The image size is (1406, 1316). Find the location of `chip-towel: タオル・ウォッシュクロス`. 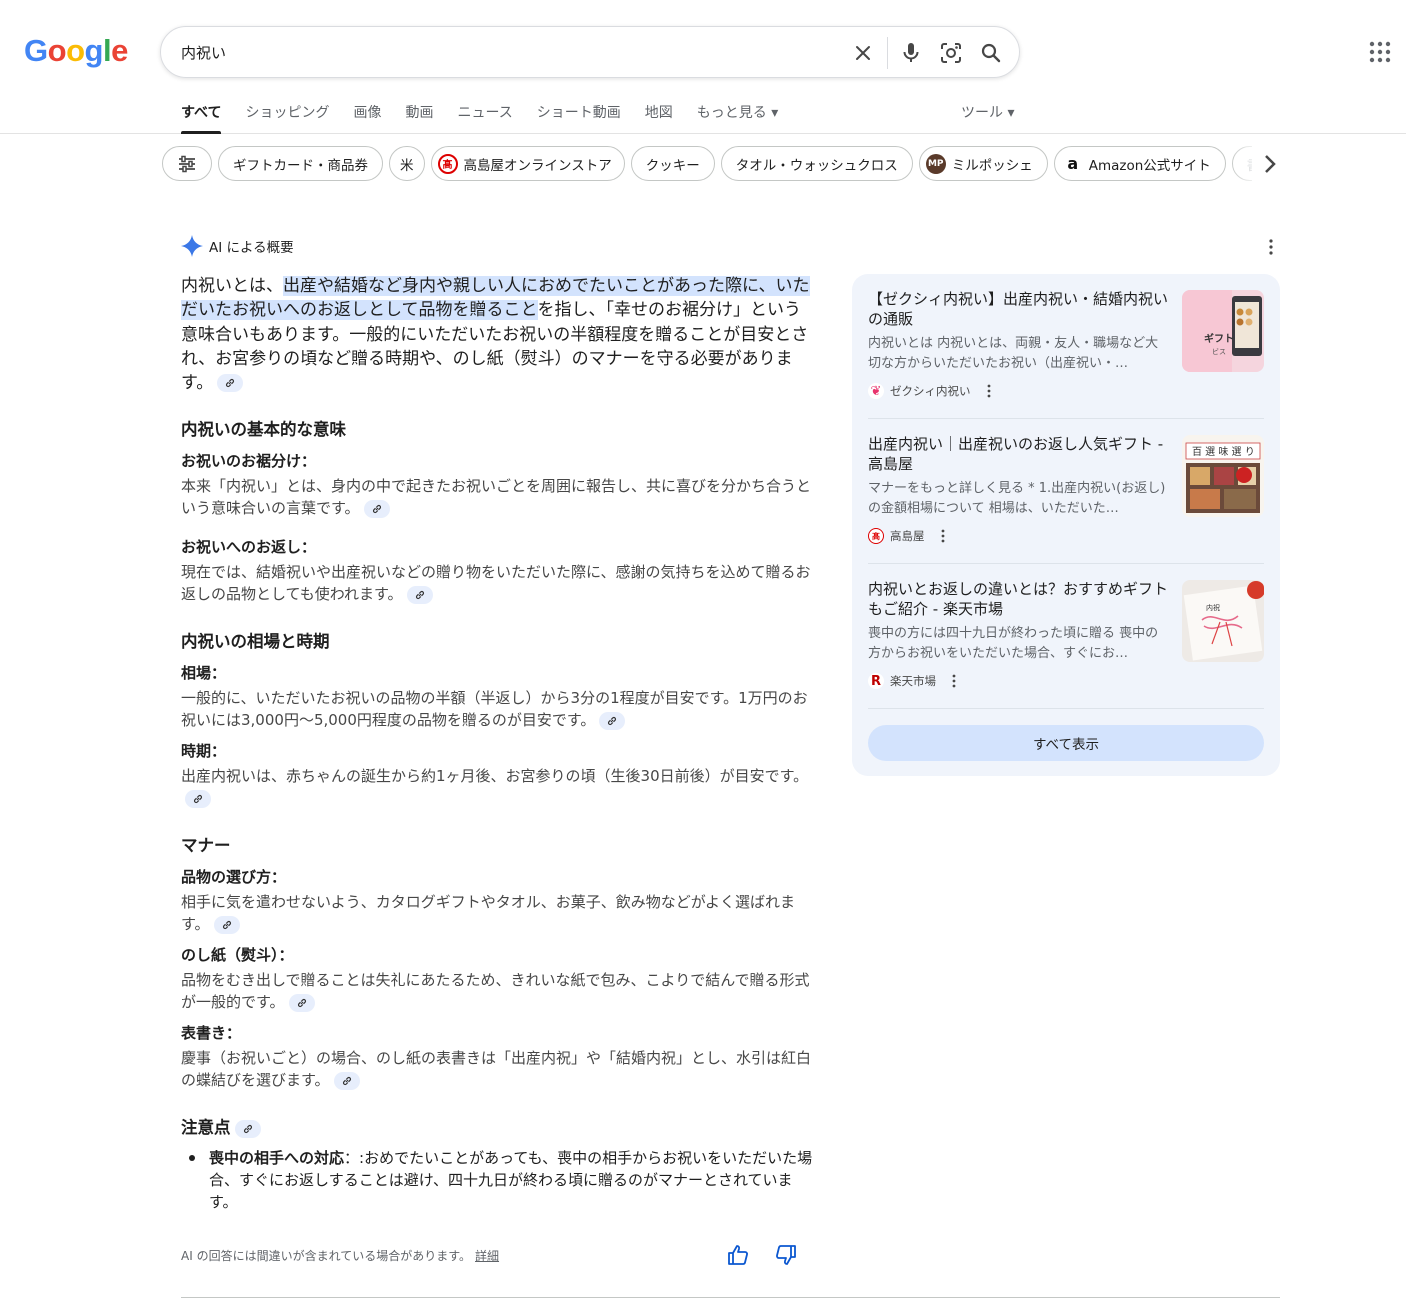

chip-towel: タオル・ウォッシュクロス is located at coordinates (816, 163).